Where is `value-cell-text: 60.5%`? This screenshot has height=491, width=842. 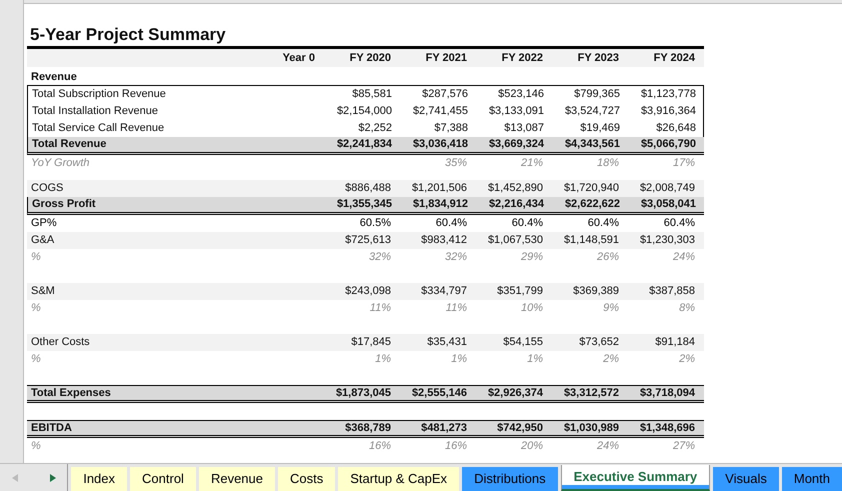 value-cell-text: 60.5% is located at coordinates (375, 224).